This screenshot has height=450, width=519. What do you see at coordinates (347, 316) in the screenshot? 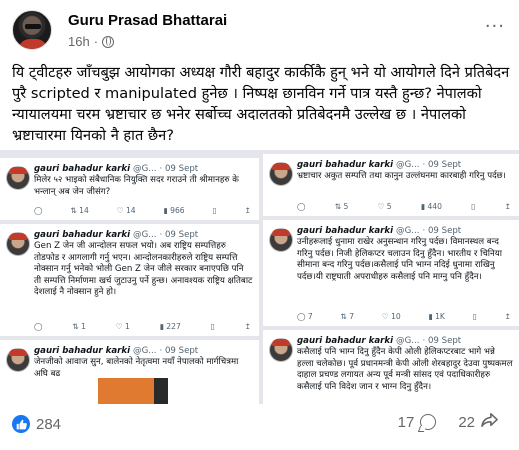
I see `retweet-icon: ⇅ 7` at bounding box center [347, 316].